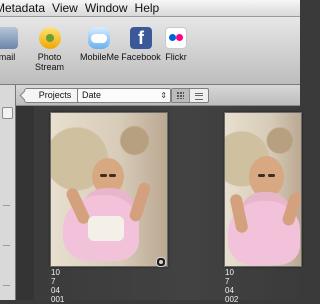 The height and width of the screenshot is (304, 320). What do you see at coordinates (25, 203) in the screenshot?
I see `browser-gutter` at bounding box center [25, 203].